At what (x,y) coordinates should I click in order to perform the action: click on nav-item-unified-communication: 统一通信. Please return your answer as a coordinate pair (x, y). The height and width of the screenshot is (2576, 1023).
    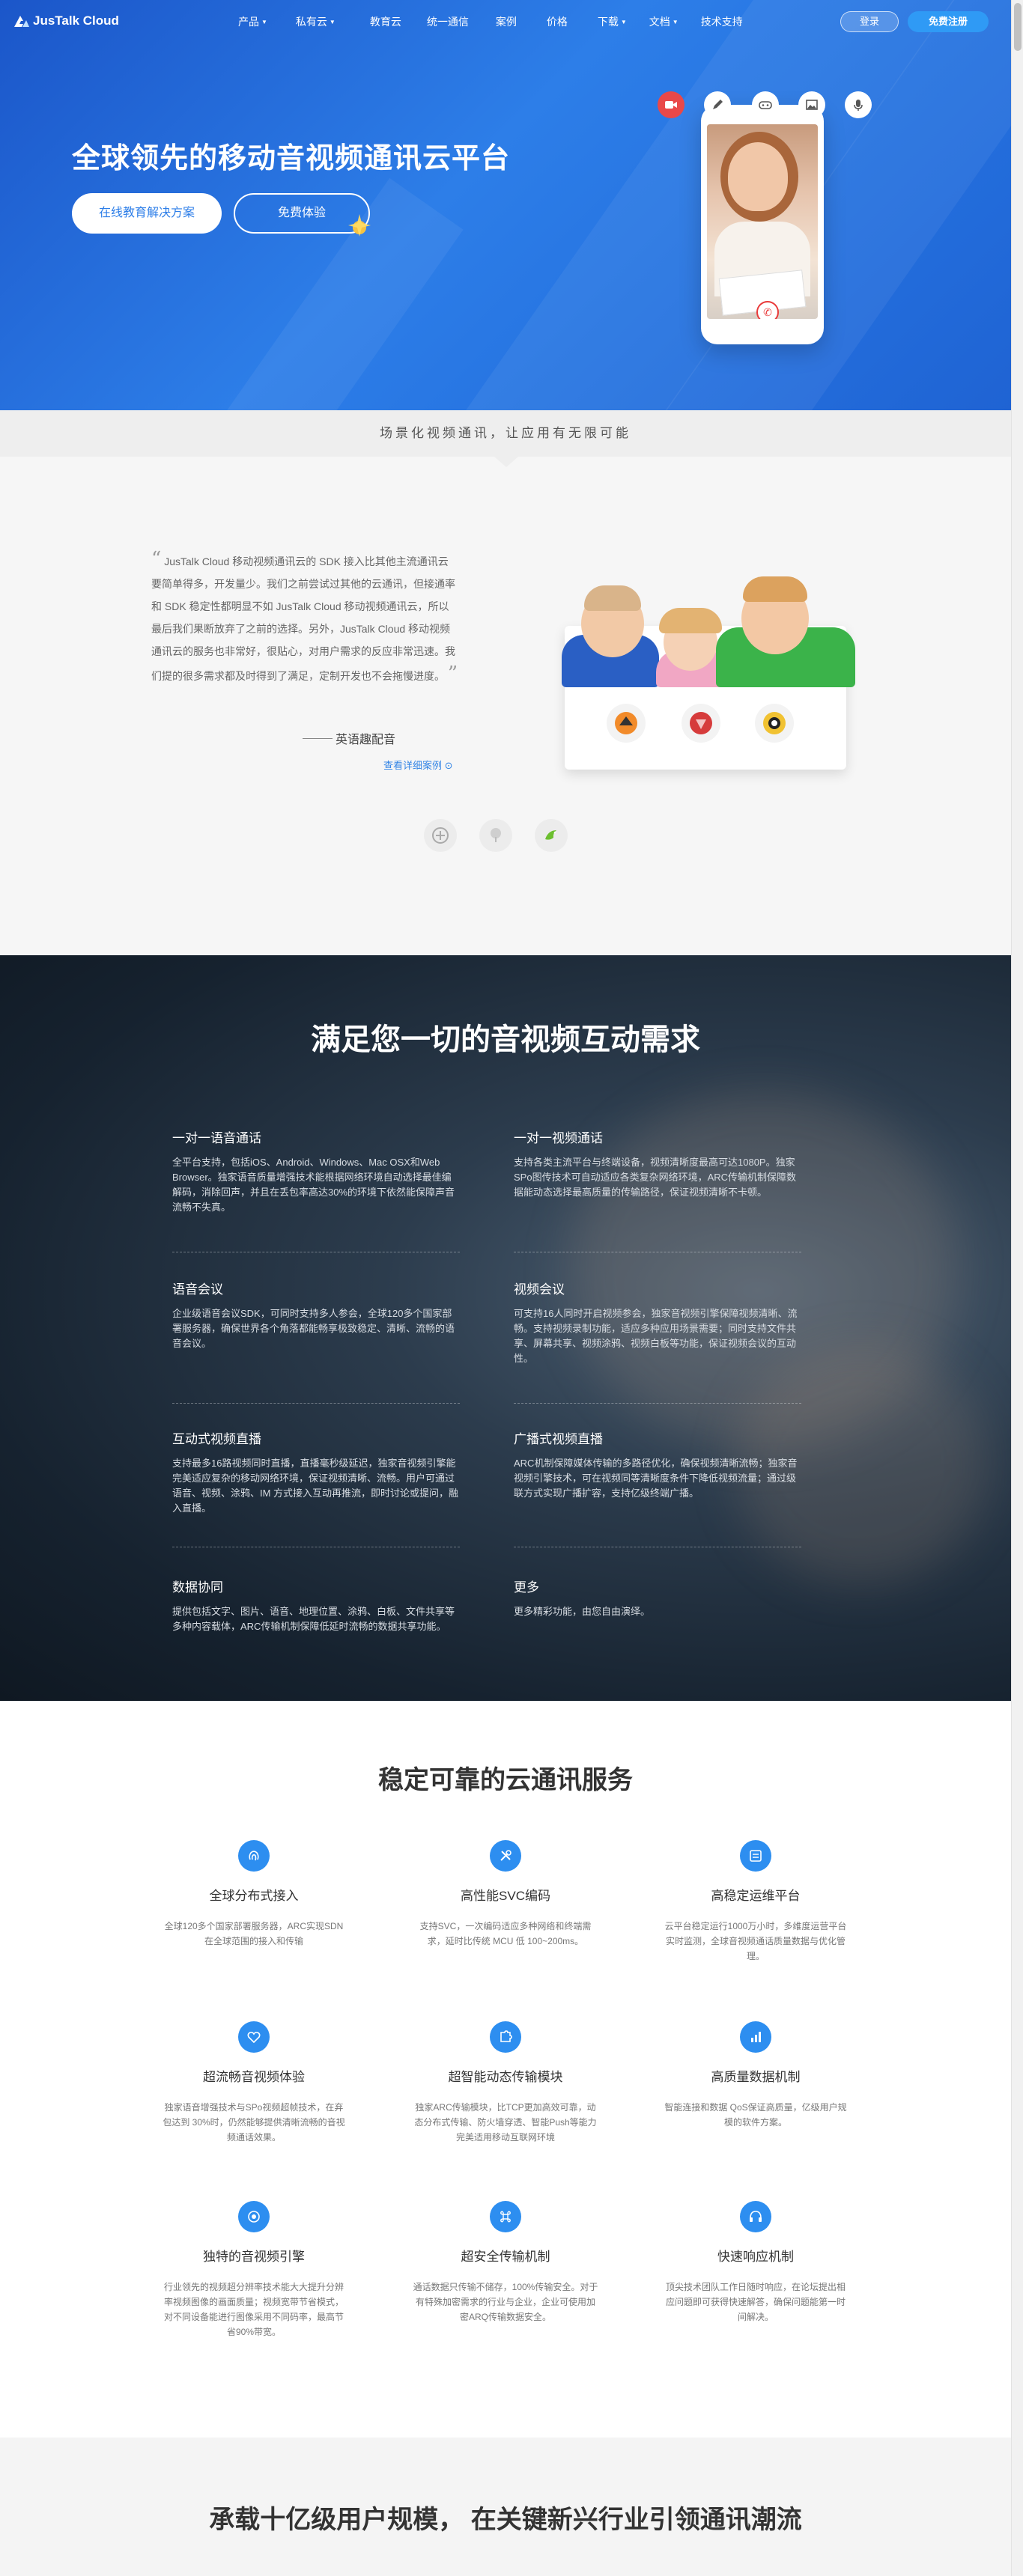
    Looking at the image, I should click on (448, 21).